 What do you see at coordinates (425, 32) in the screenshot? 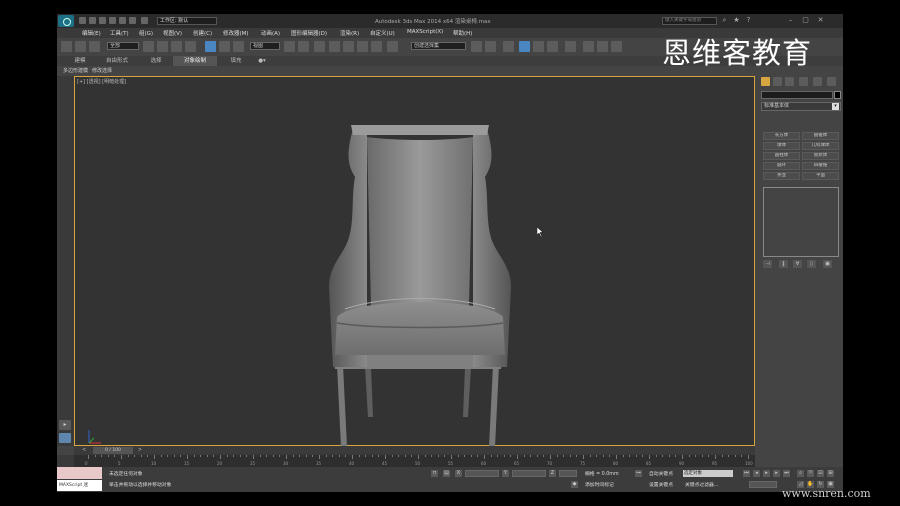
I see `menu-maxscript: MAXScript(X)` at bounding box center [425, 32].